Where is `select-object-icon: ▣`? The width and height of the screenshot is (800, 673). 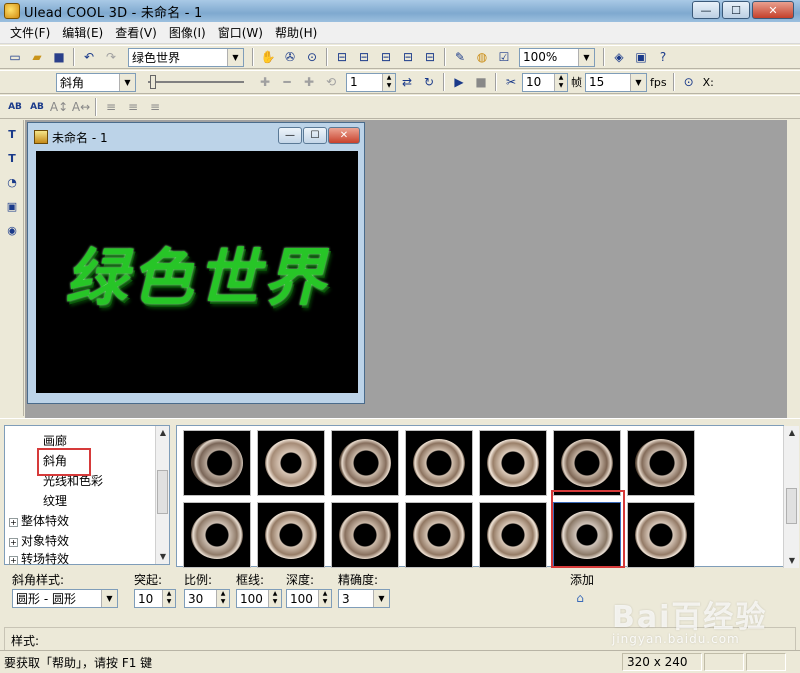
select-object-icon: ▣ is located at coordinates (12, 206).